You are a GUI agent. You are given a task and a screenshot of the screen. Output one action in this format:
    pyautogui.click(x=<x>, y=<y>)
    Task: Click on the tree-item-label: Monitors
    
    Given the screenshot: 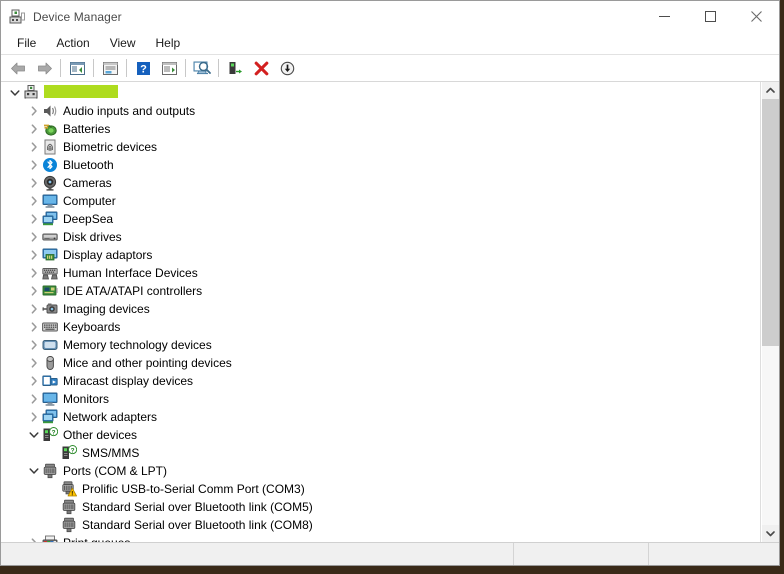 What is the action you would take?
    pyautogui.click(x=86, y=399)
    